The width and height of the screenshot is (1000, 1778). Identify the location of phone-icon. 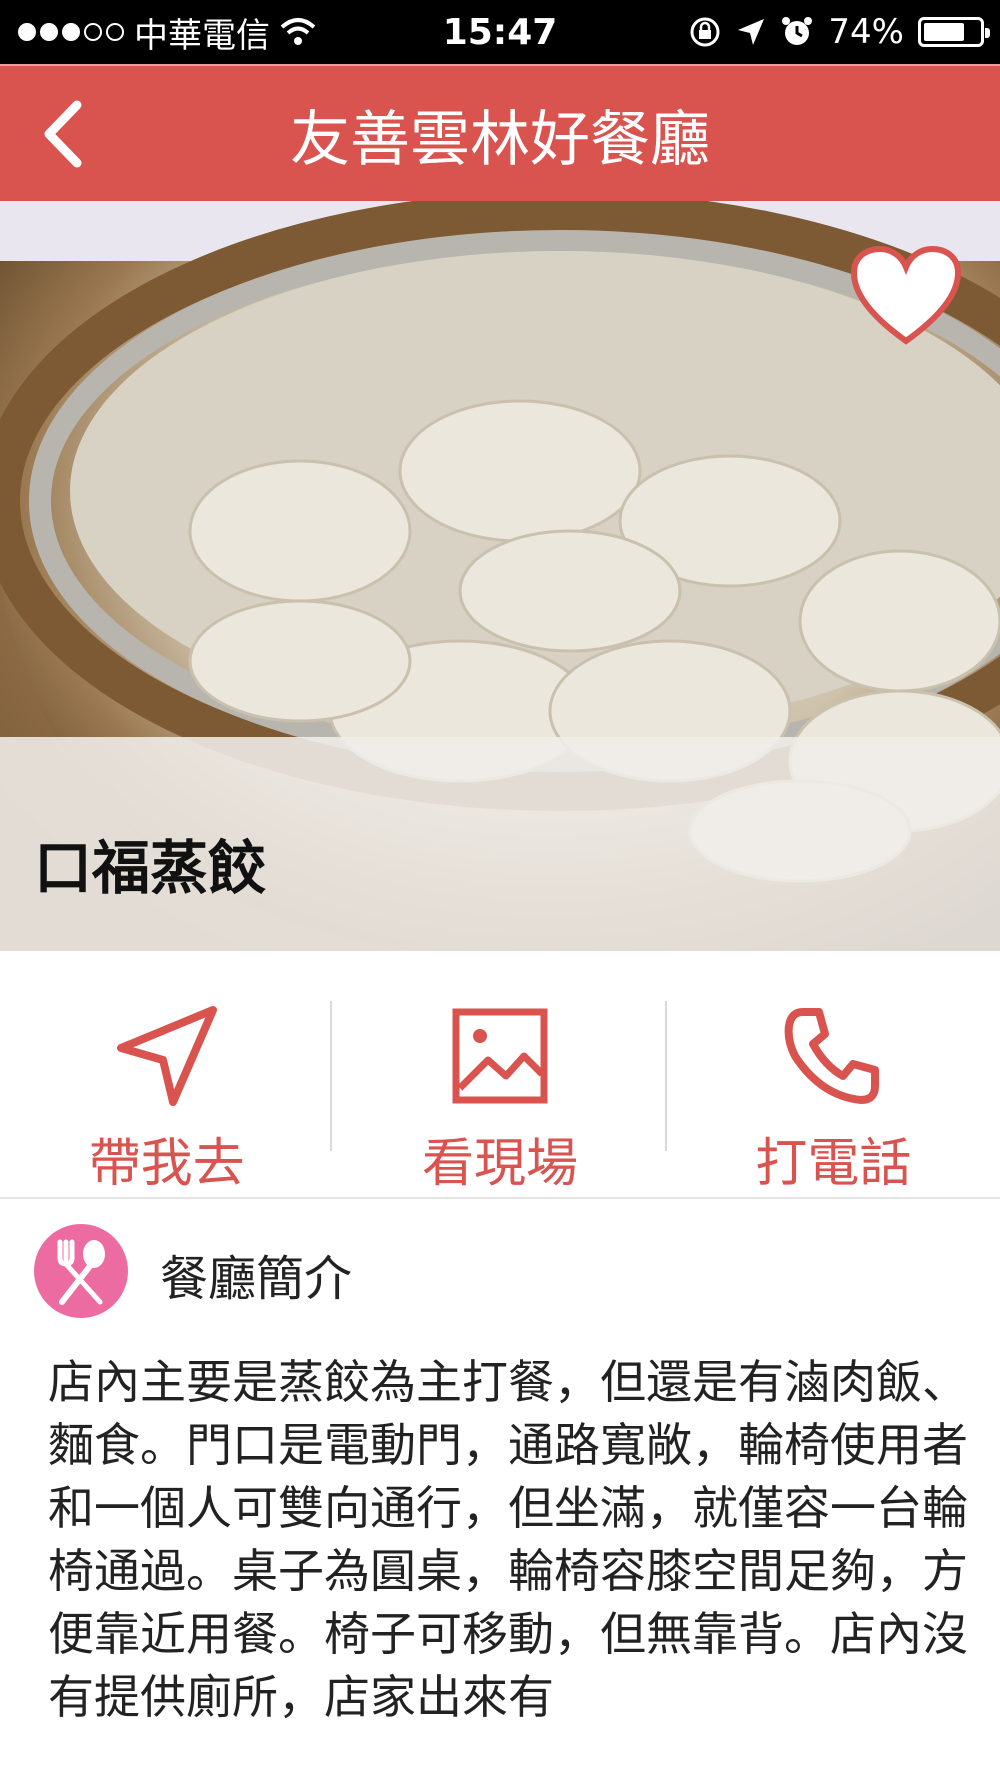
(832, 1056).